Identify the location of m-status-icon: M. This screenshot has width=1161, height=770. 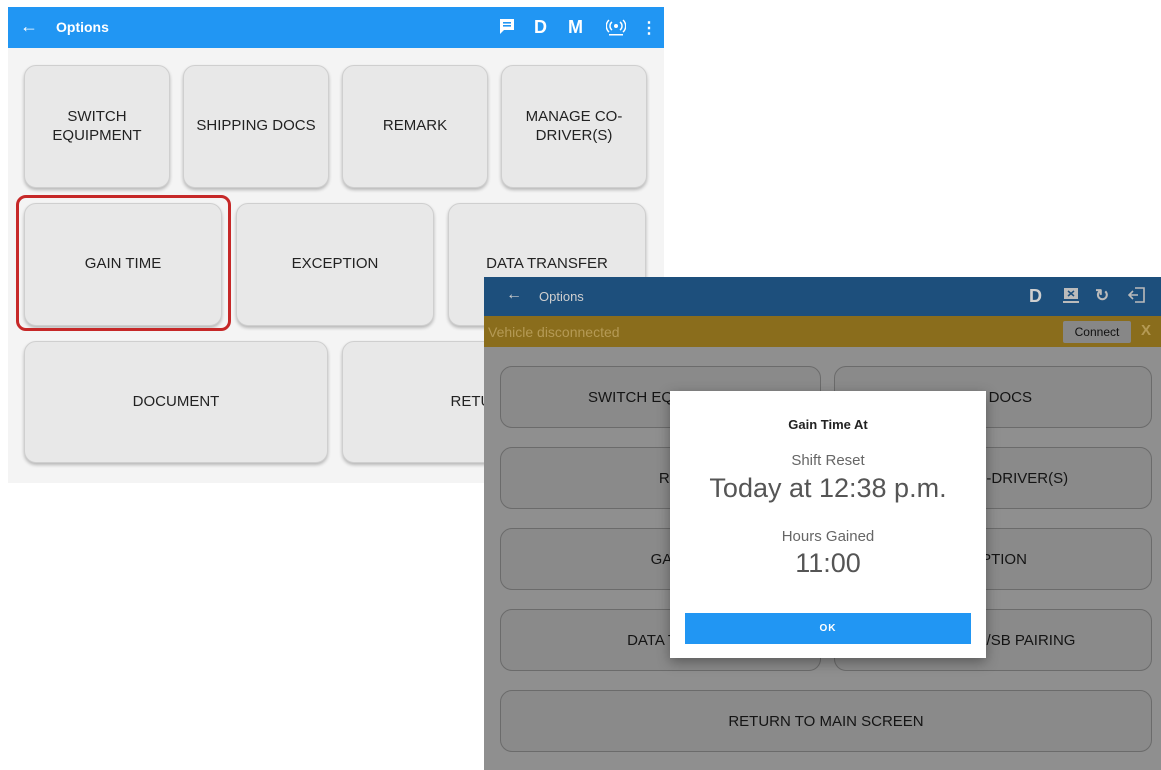
(575, 27).